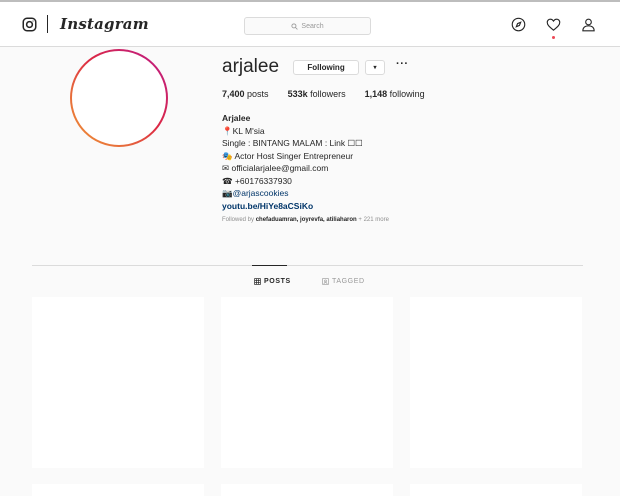 This screenshot has width=620, height=496. What do you see at coordinates (275, 168) in the screenshot?
I see `bio-line: ✉ officialarjalee@gmail.com` at bounding box center [275, 168].